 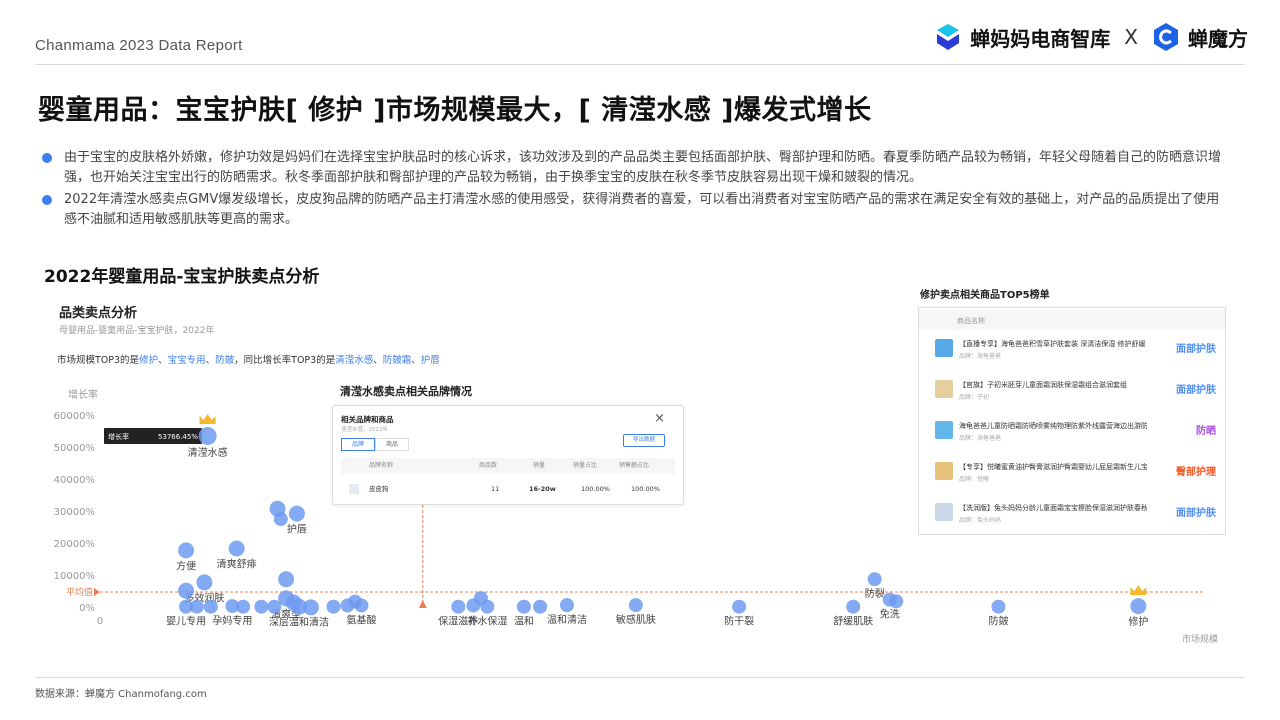 I want to click on product-name: 【直播专享】海龟爸爸积雪草护肤套装 深清洁保湿 修护舒缓 A, so click(x=1053, y=344).